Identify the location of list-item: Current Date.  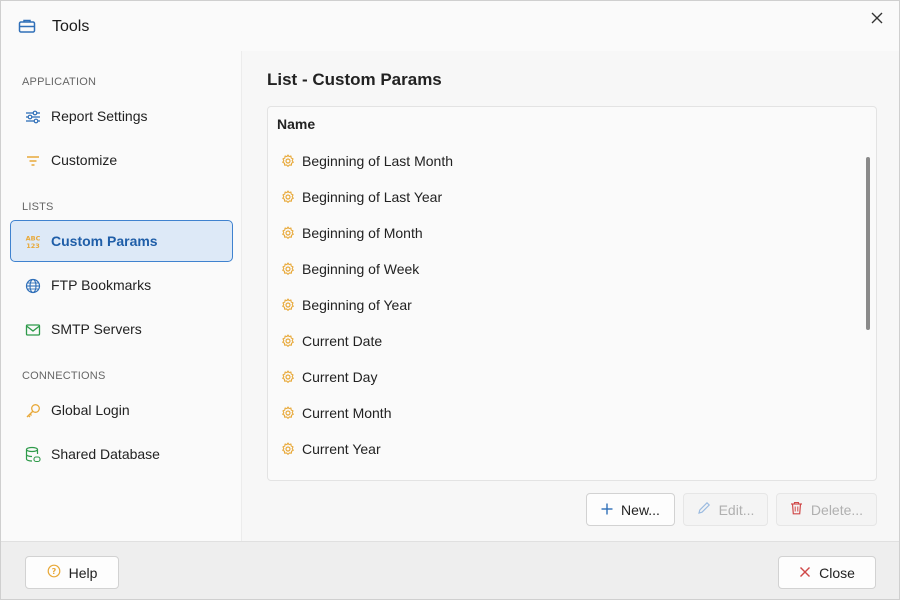
(563, 341).